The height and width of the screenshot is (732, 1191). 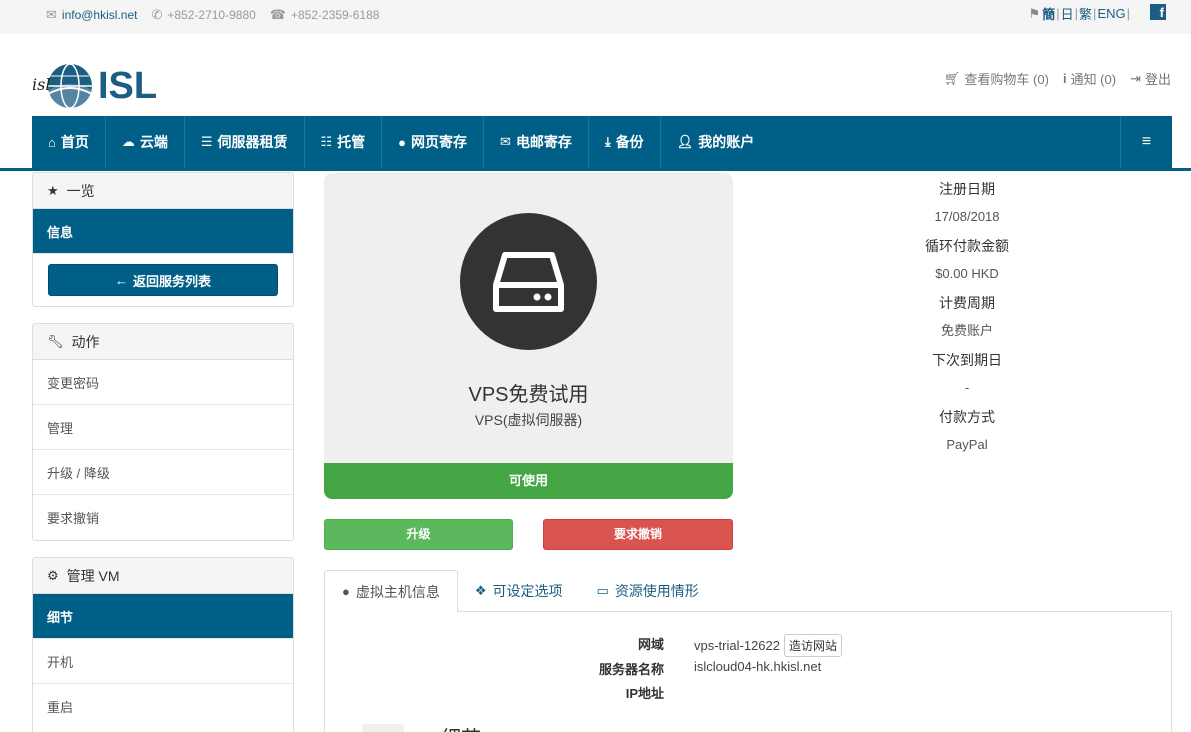 What do you see at coordinates (80, 190) in the screenshot?
I see `overview-title: 一览` at bounding box center [80, 190].